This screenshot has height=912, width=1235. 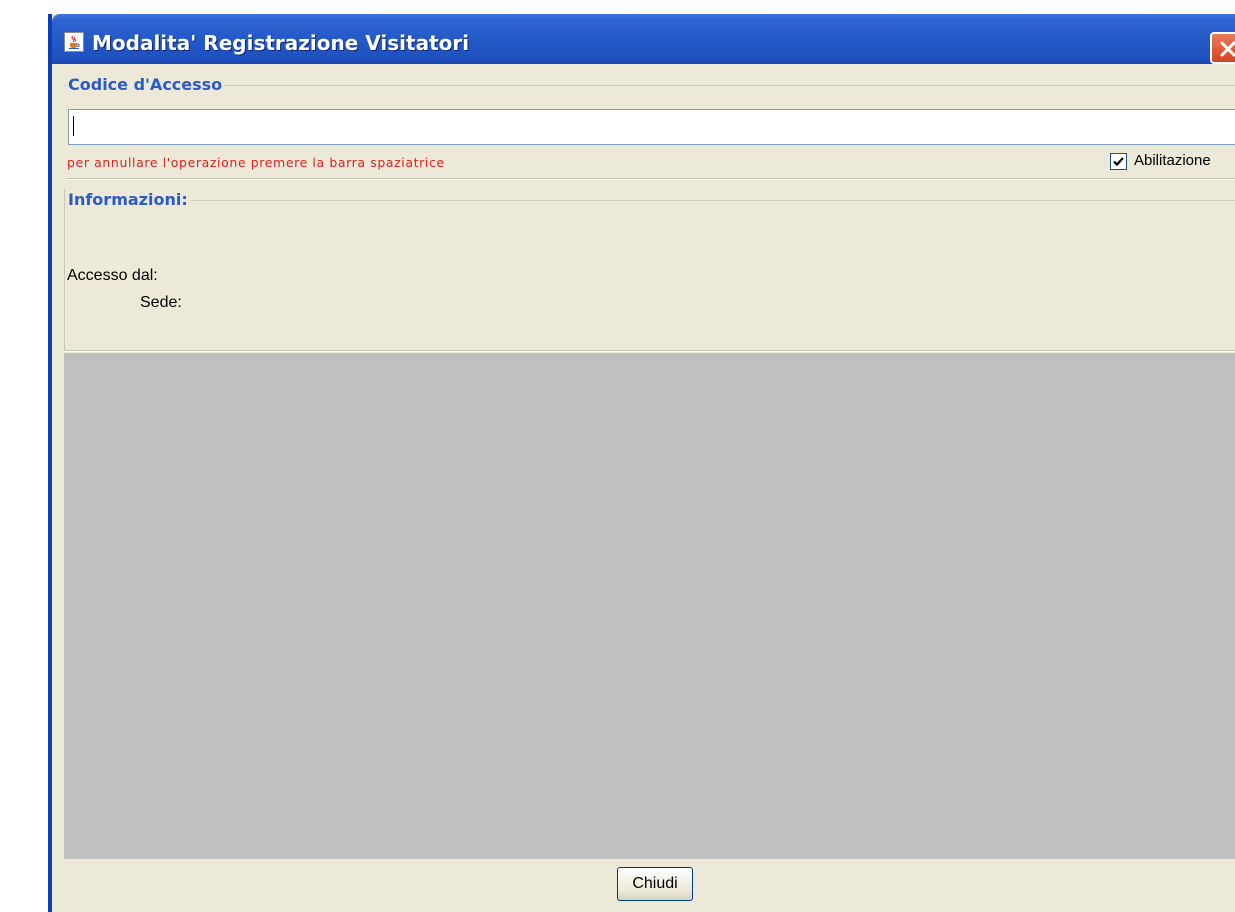 What do you see at coordinates (1172, 160) in the screenshot?
I see `abilitazione-label: Abilitazione` at bounding box center [1172, 160].